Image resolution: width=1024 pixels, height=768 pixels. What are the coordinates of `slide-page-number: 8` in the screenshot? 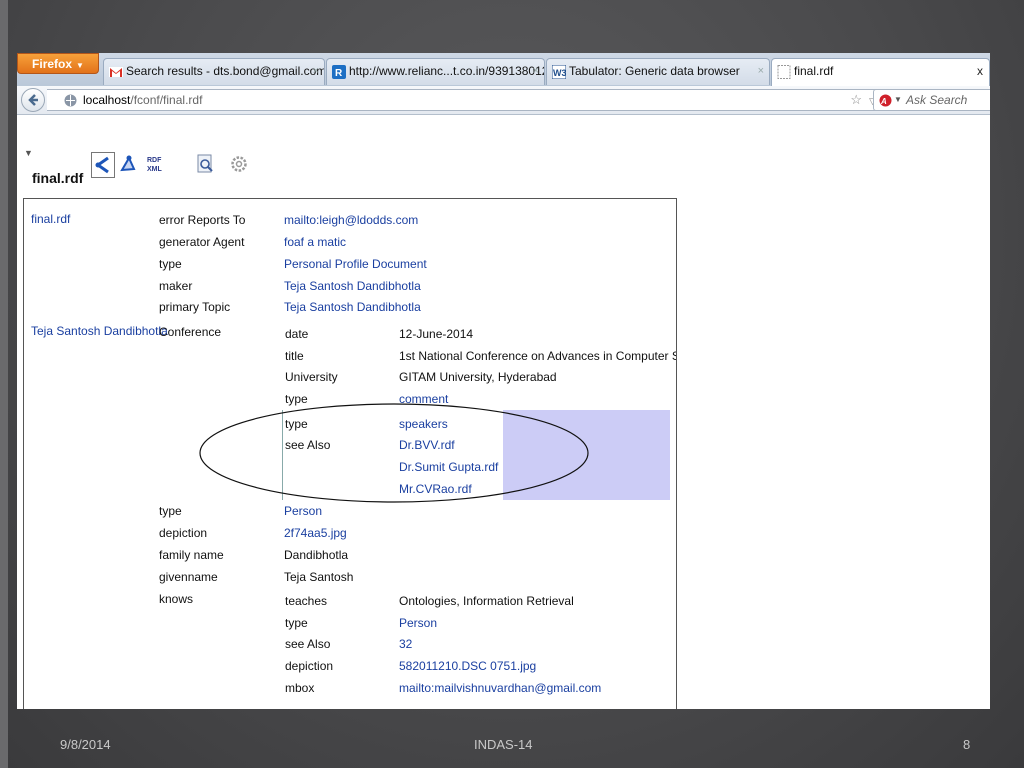 It's located at (967, 744).